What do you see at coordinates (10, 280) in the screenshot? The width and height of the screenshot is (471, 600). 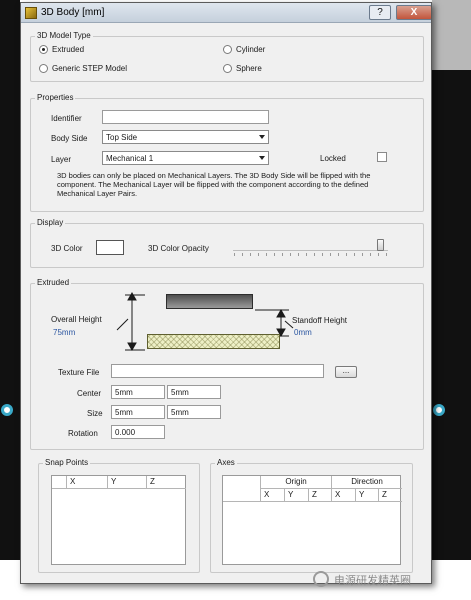 I see `background-pcb-left` at bounding box center [10, 280].